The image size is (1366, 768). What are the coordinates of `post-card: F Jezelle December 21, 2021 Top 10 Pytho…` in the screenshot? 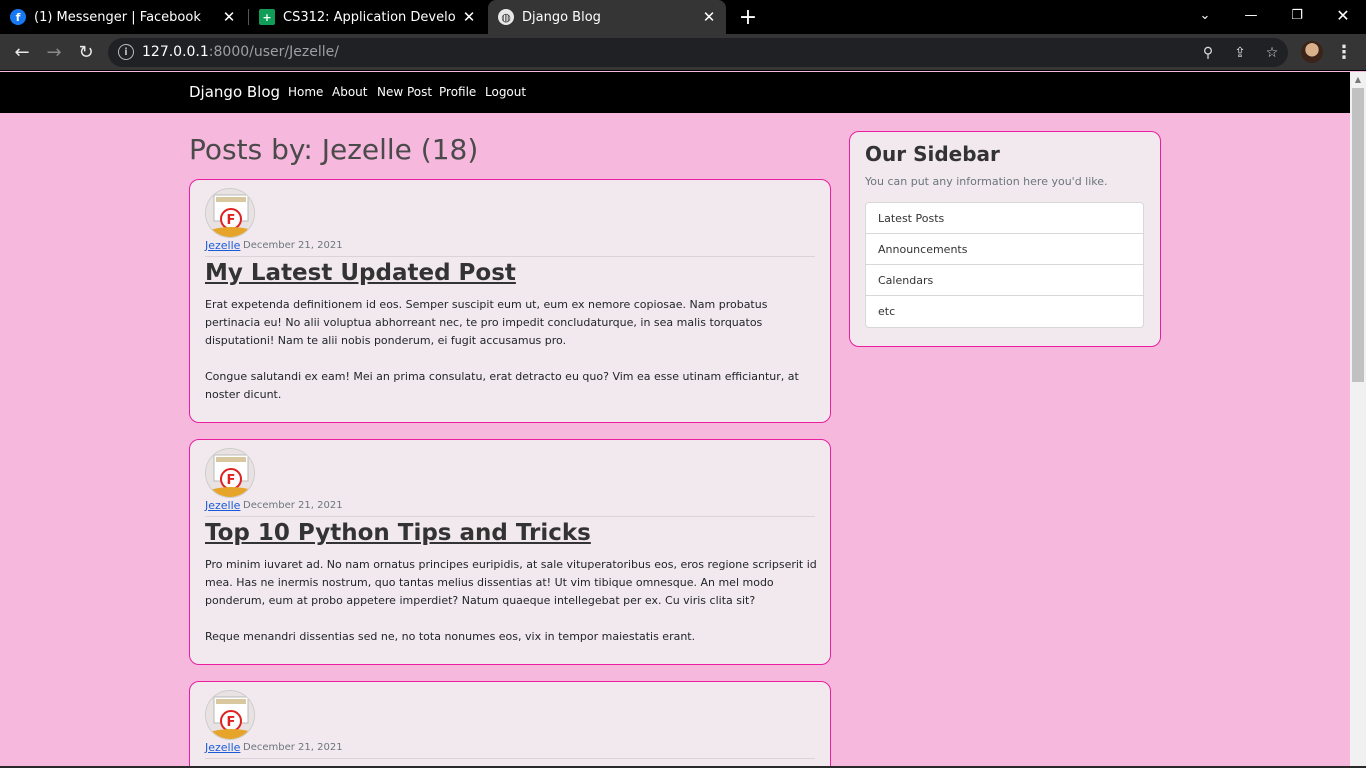 It's located at (510, 552).